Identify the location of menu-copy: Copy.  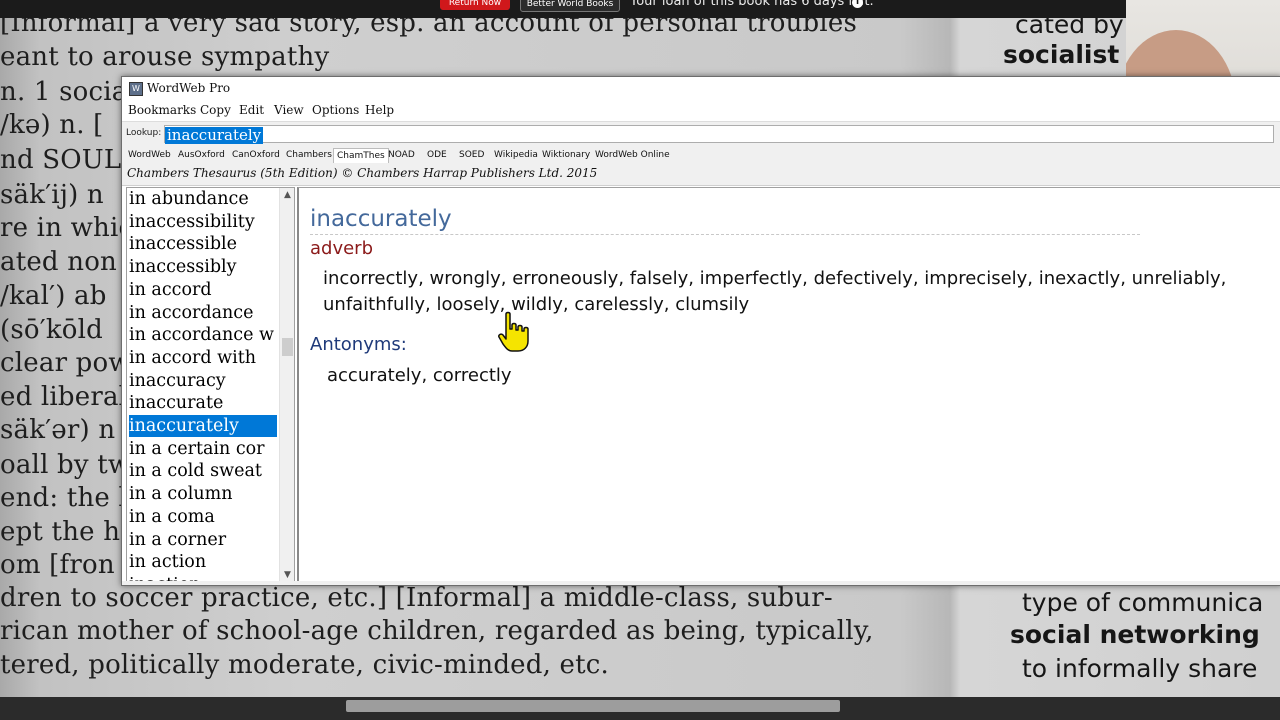
(215, 110).